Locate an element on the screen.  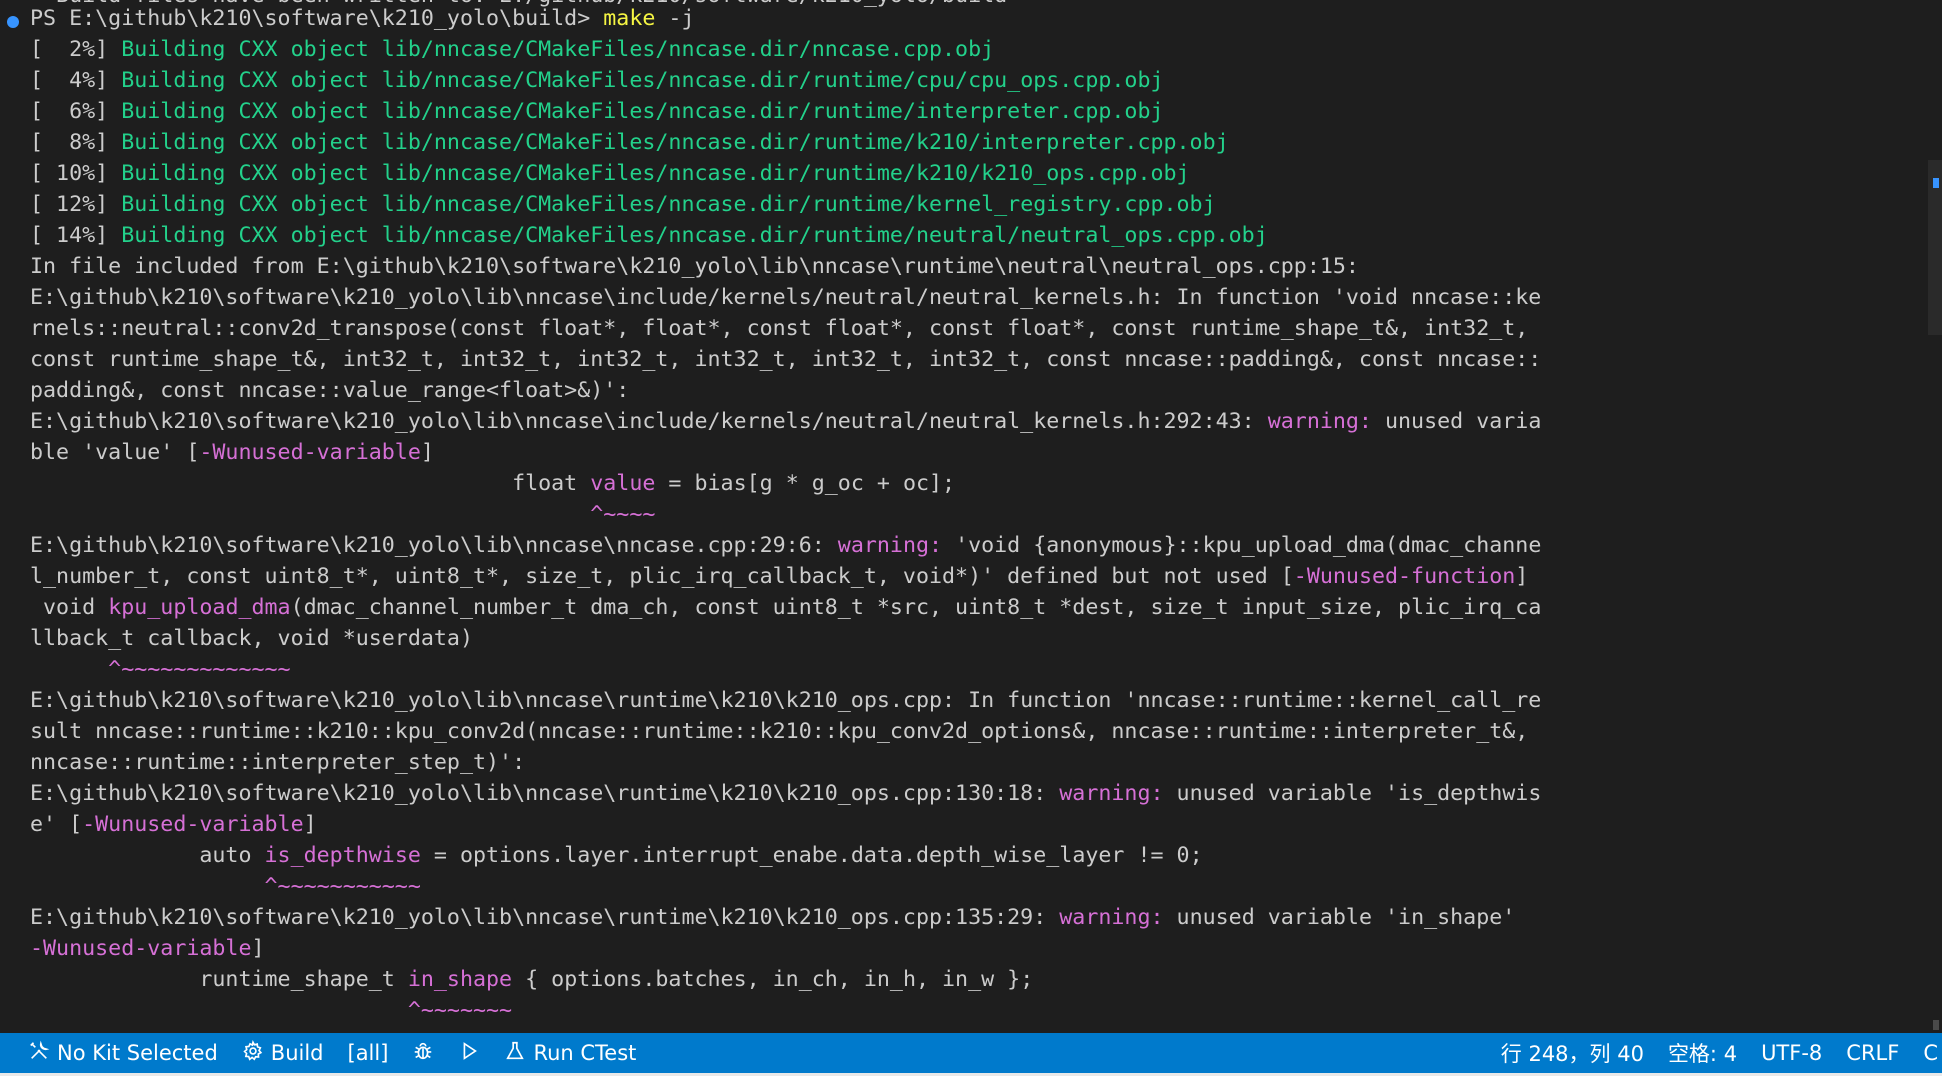
build-target-label: [all] is located at coordinates (368, 1053).